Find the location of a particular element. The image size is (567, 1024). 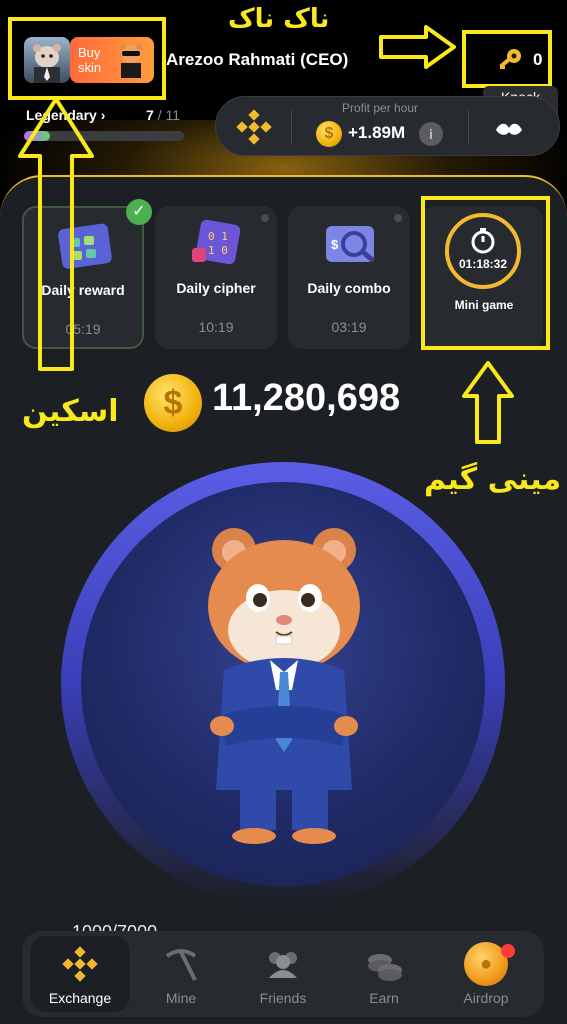

nav-earn-label: Earn is located at coordinates (384, 998).